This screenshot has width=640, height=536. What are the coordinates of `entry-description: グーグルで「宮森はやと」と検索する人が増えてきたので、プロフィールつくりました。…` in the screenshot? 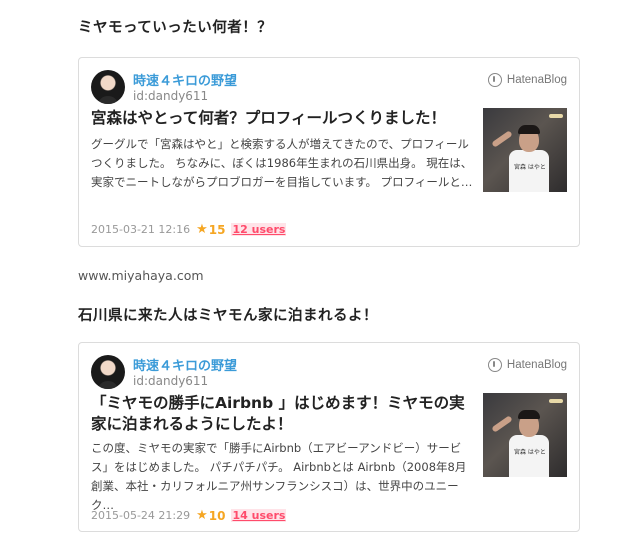 It's located at (282, 163).